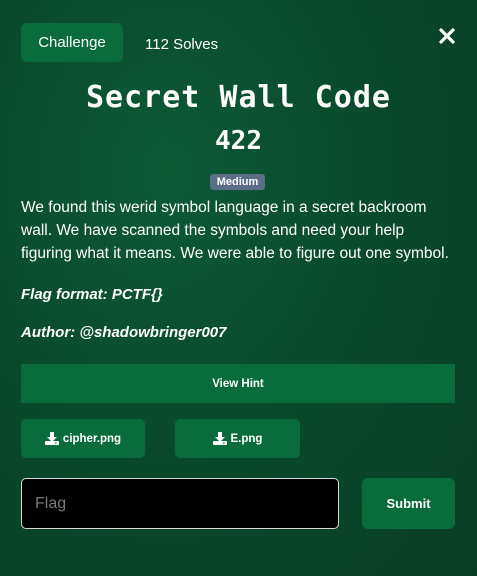 Image resolution: width=477 pixels, height=576 pixels. What do you see at coordinates (92, 438) in the screenshot?
I see `file-name: cipher.png` at bounding box center [92, 438].